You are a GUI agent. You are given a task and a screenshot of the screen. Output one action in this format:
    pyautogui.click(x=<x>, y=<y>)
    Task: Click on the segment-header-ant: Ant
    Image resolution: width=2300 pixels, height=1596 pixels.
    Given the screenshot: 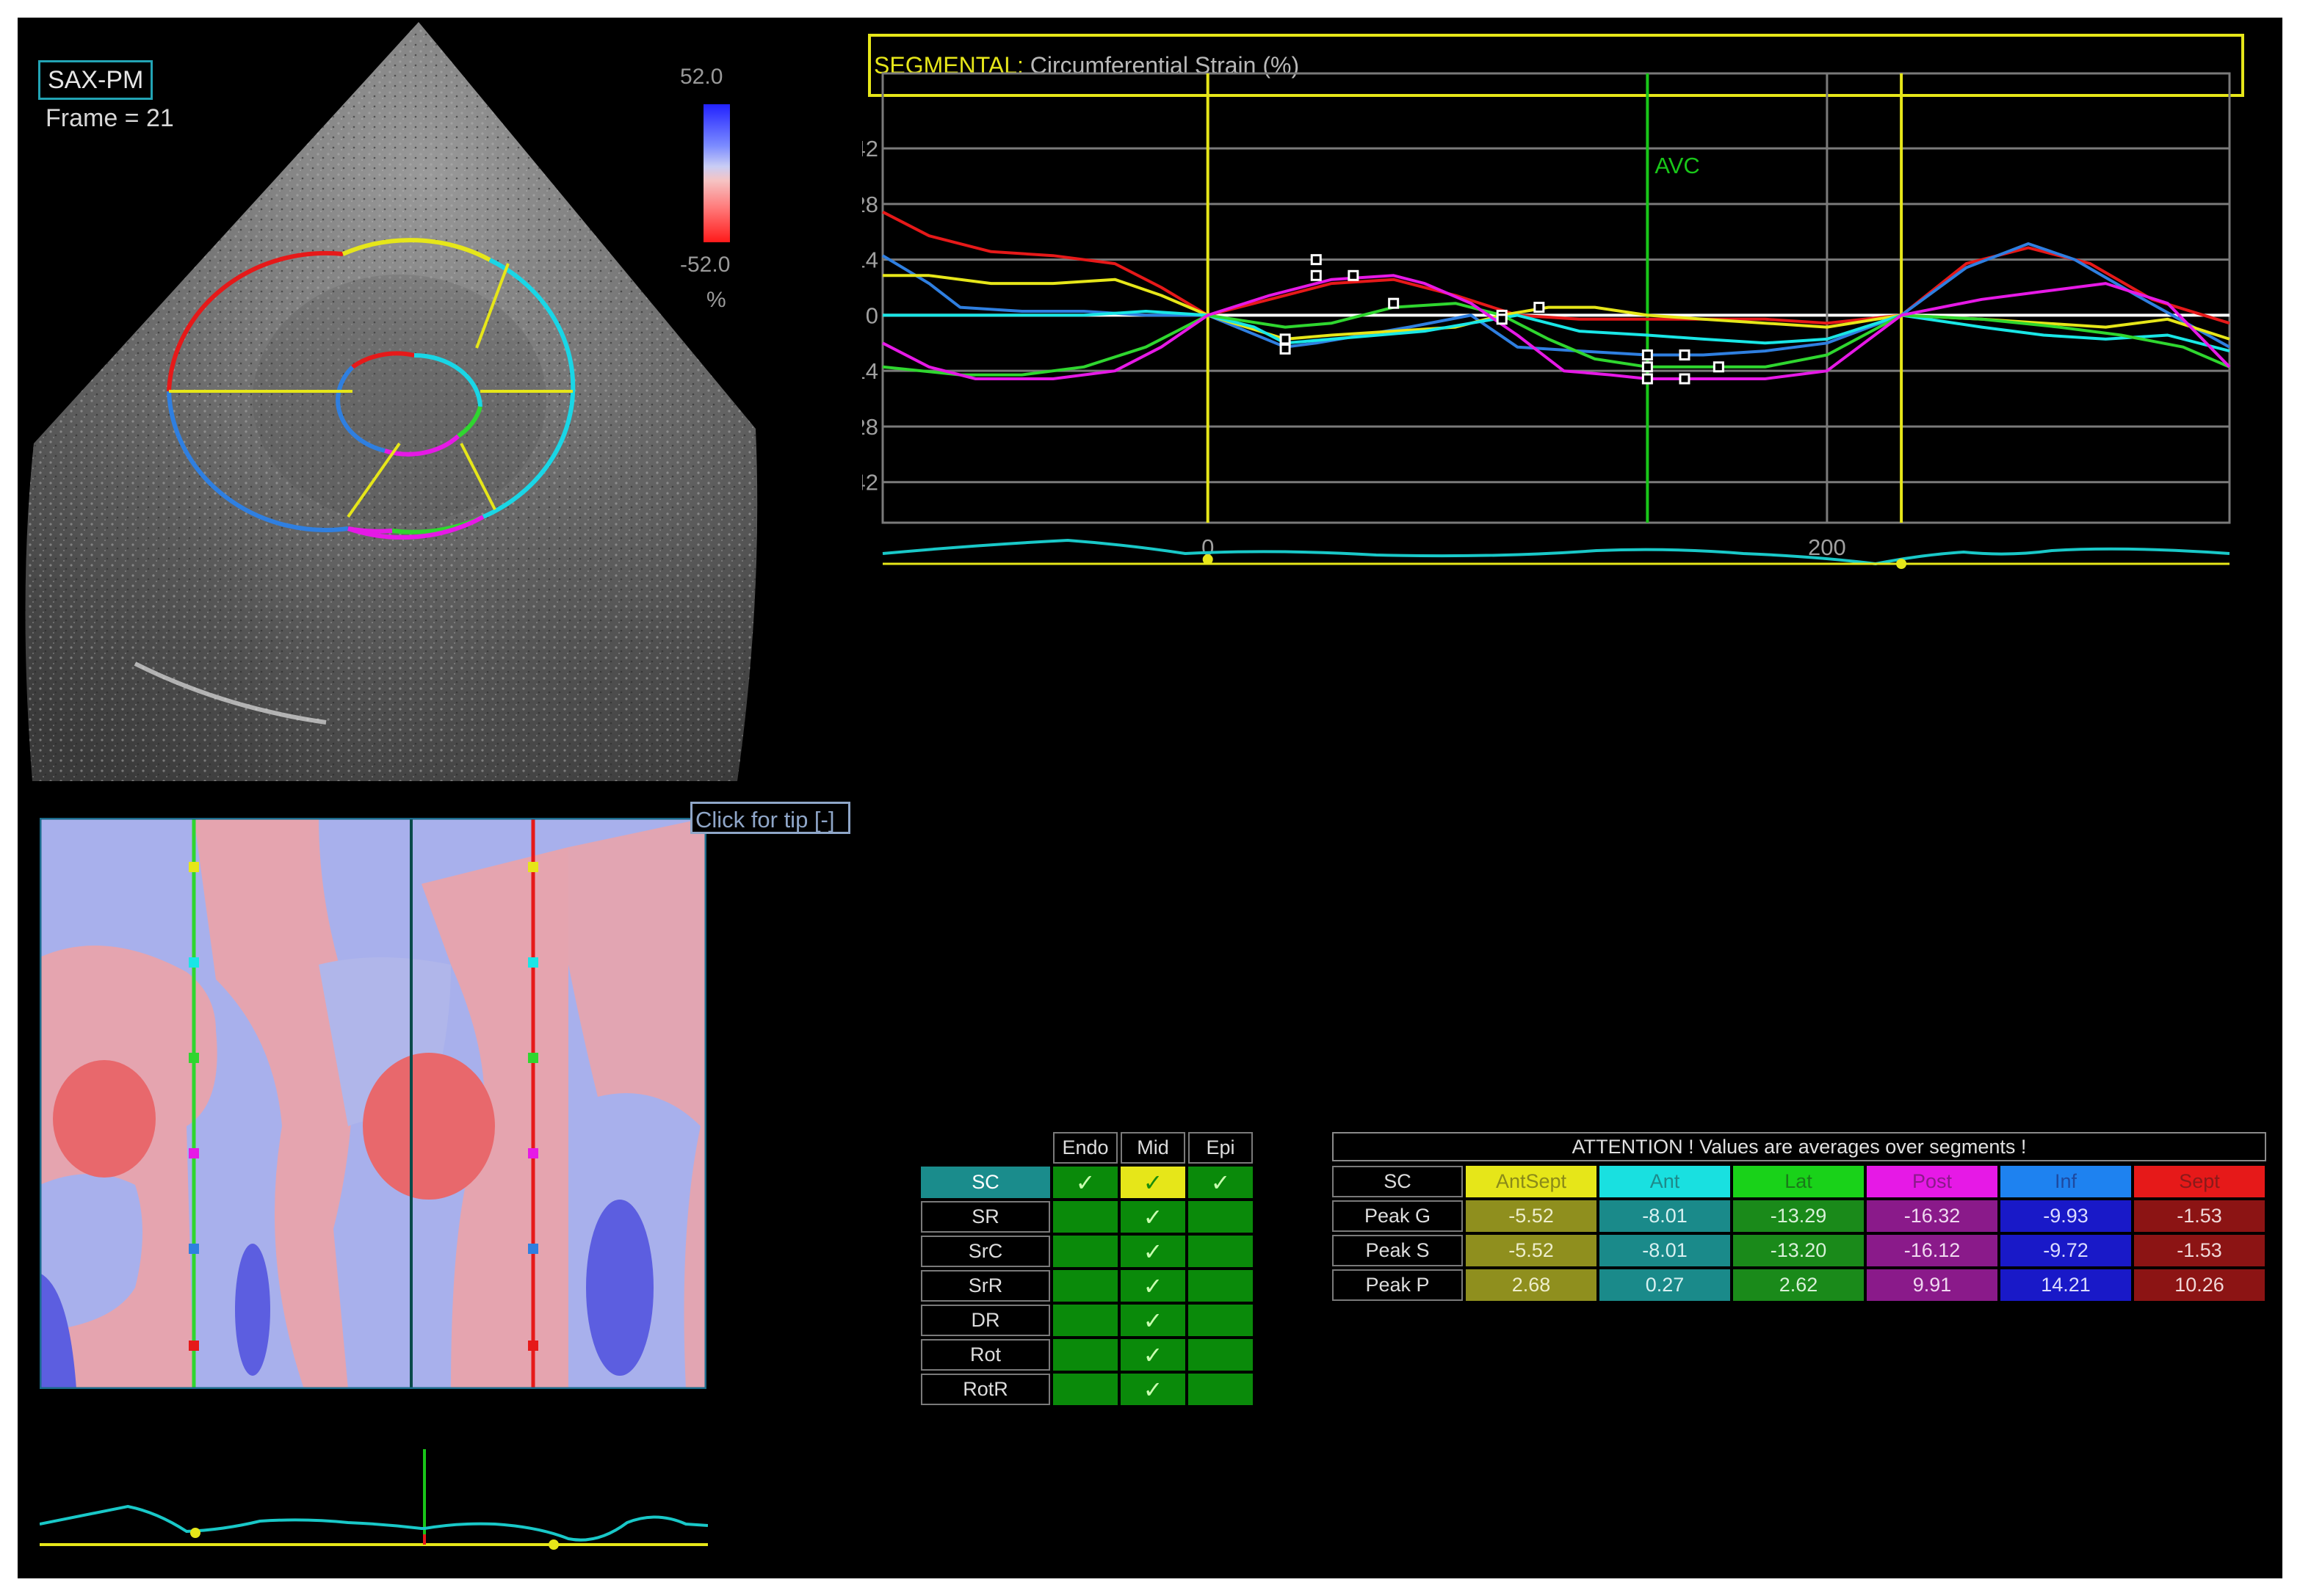 What is the action you would take?
    pyautogui.click(x=1664, y=1181)
    